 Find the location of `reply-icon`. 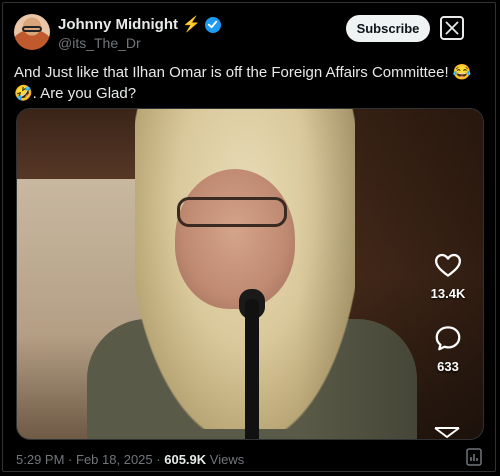

reply-icon is located at coordinates (448, 338).